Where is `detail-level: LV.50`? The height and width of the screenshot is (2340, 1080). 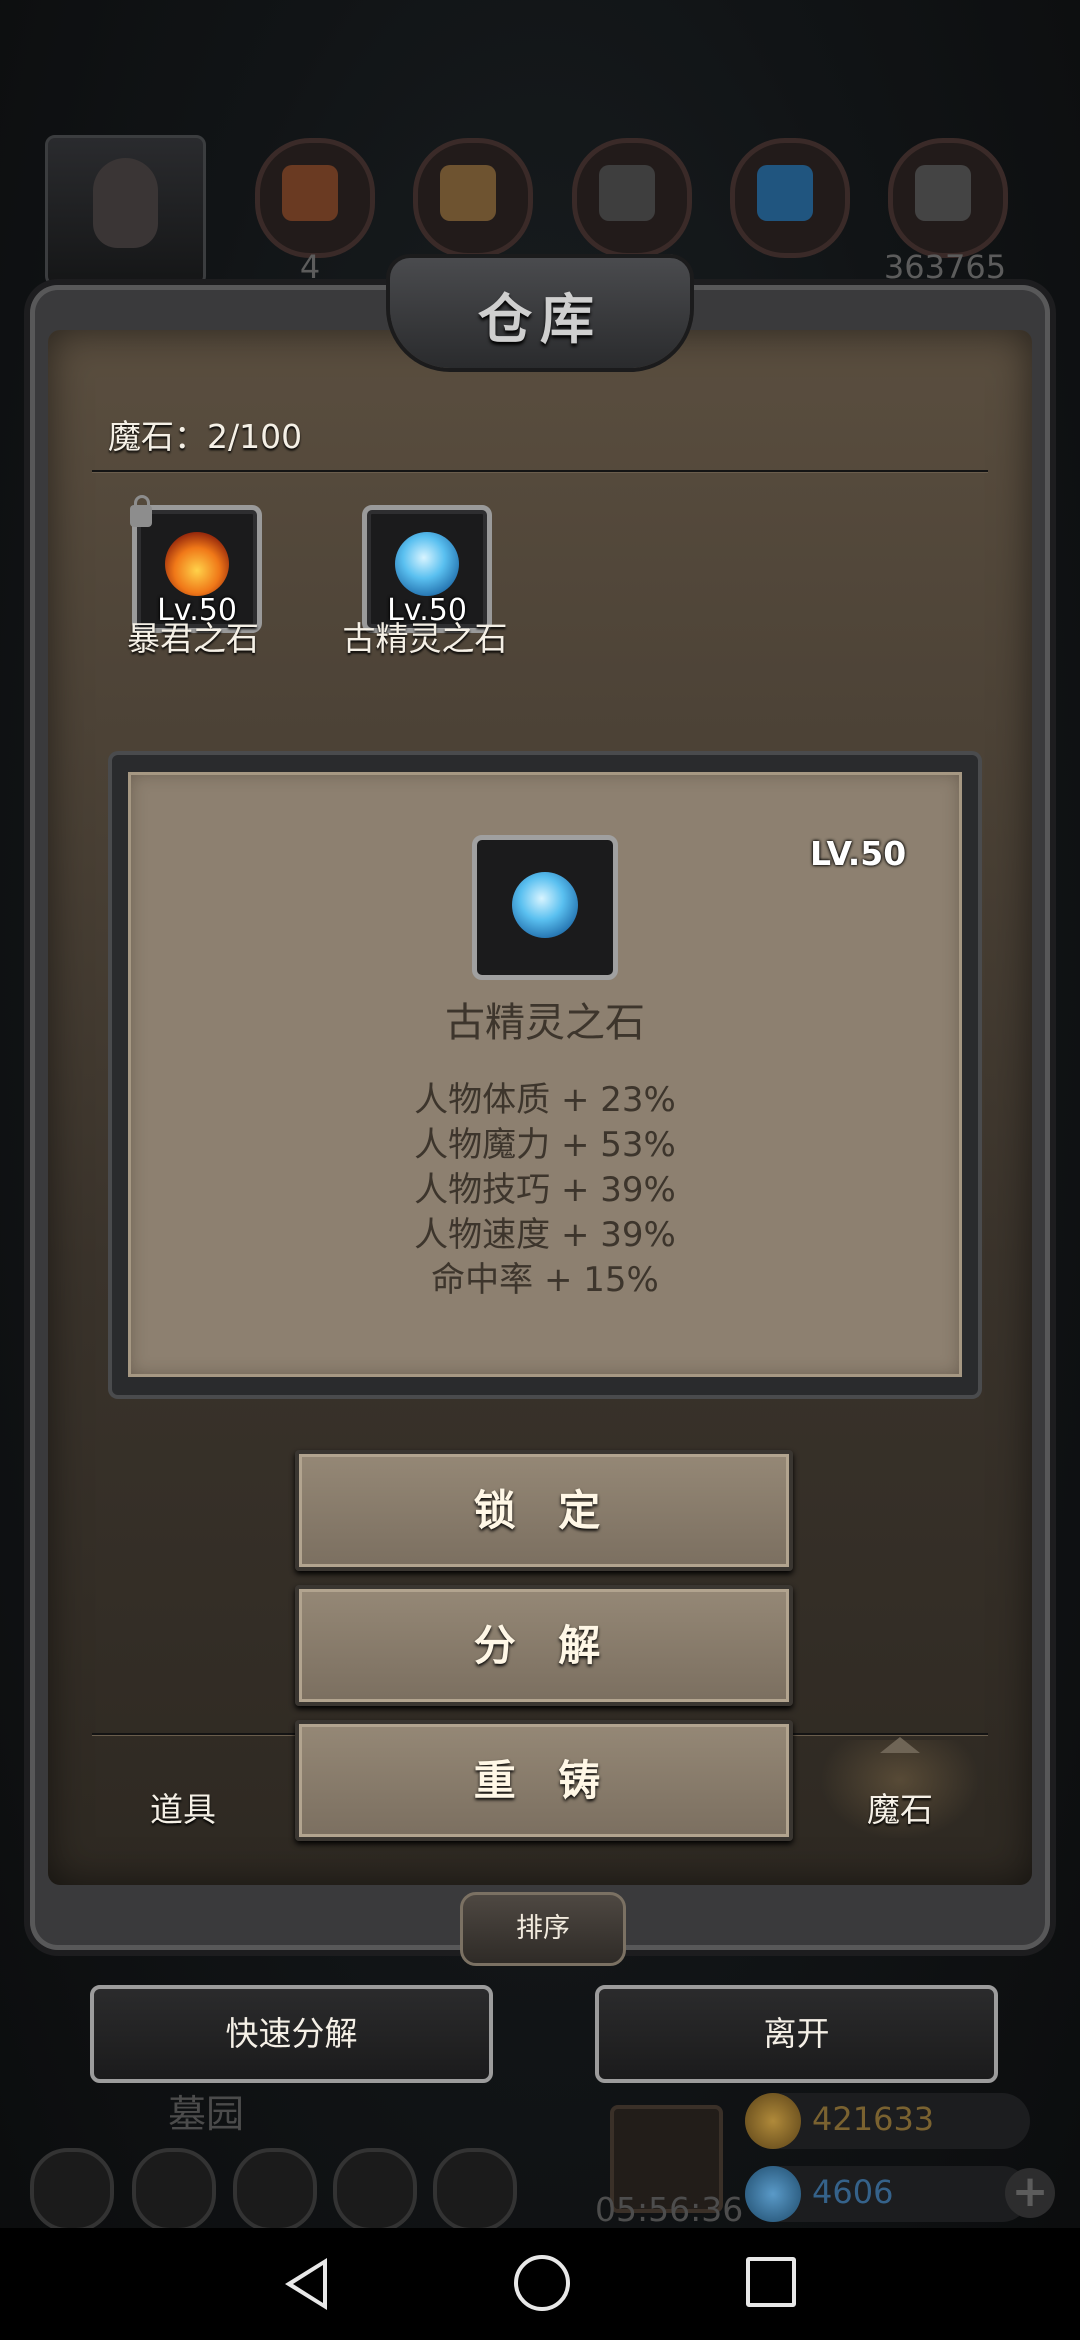
detail-level: LV.50 is located at coordinates (858, 853).